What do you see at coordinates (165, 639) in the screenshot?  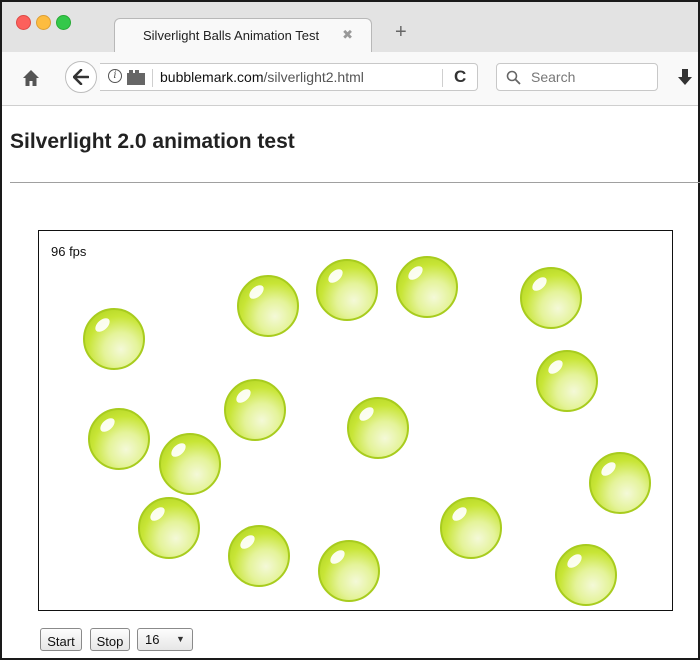 I see `ball-count-select: 16 ▼` at bounding box center [165, 639].